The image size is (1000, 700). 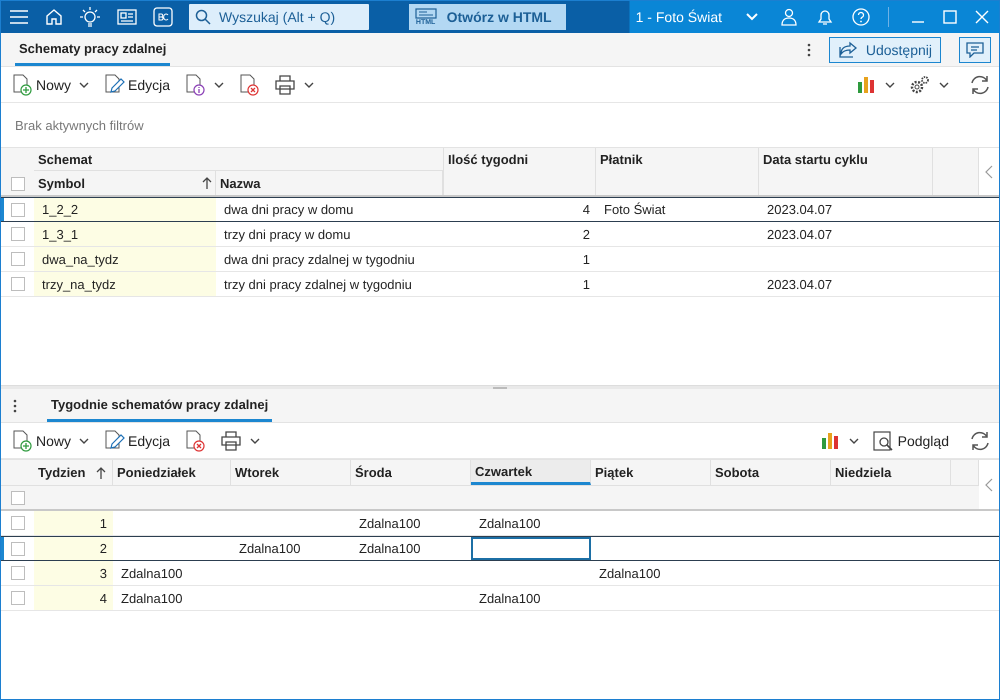 I want to click on home-icon, so click(x=54, y=17).